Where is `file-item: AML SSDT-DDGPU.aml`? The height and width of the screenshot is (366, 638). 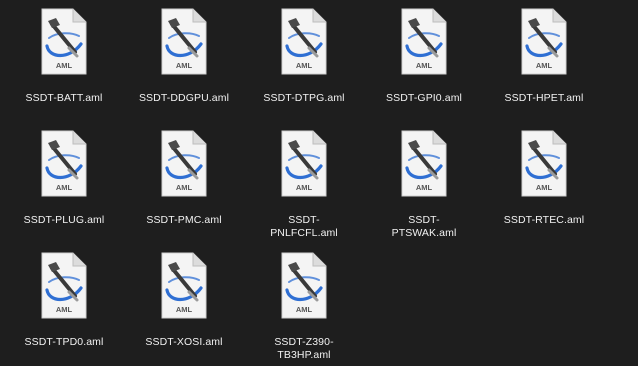
file-item: AML SSDT-DDGPU.aml is located at coordinates (184, 67).